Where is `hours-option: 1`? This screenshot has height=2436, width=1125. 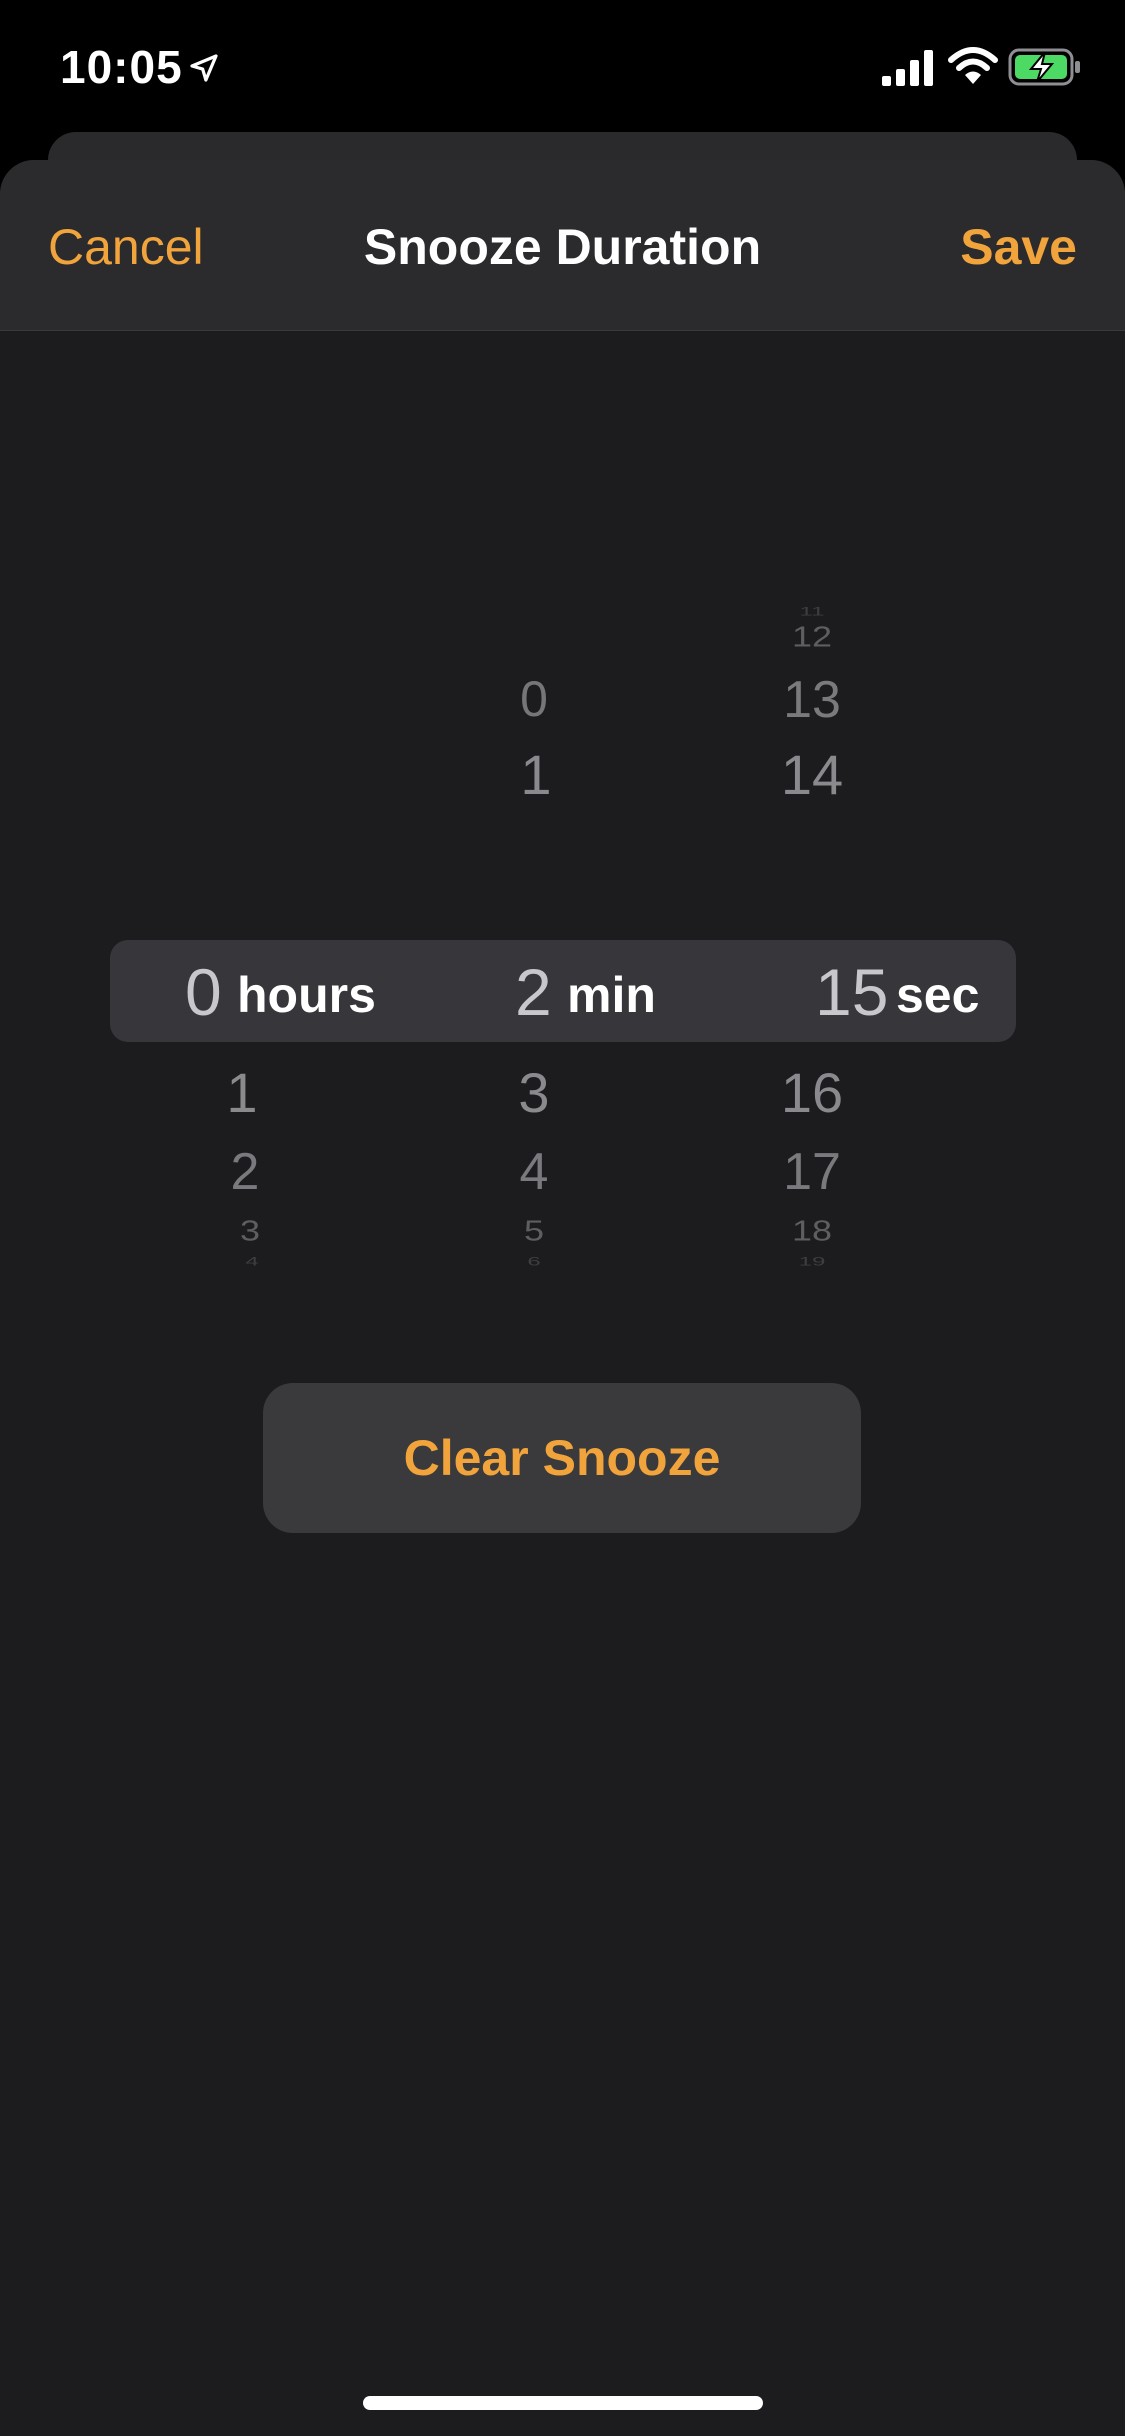
hours-option: 1 is located at coordinates (242, 1092).